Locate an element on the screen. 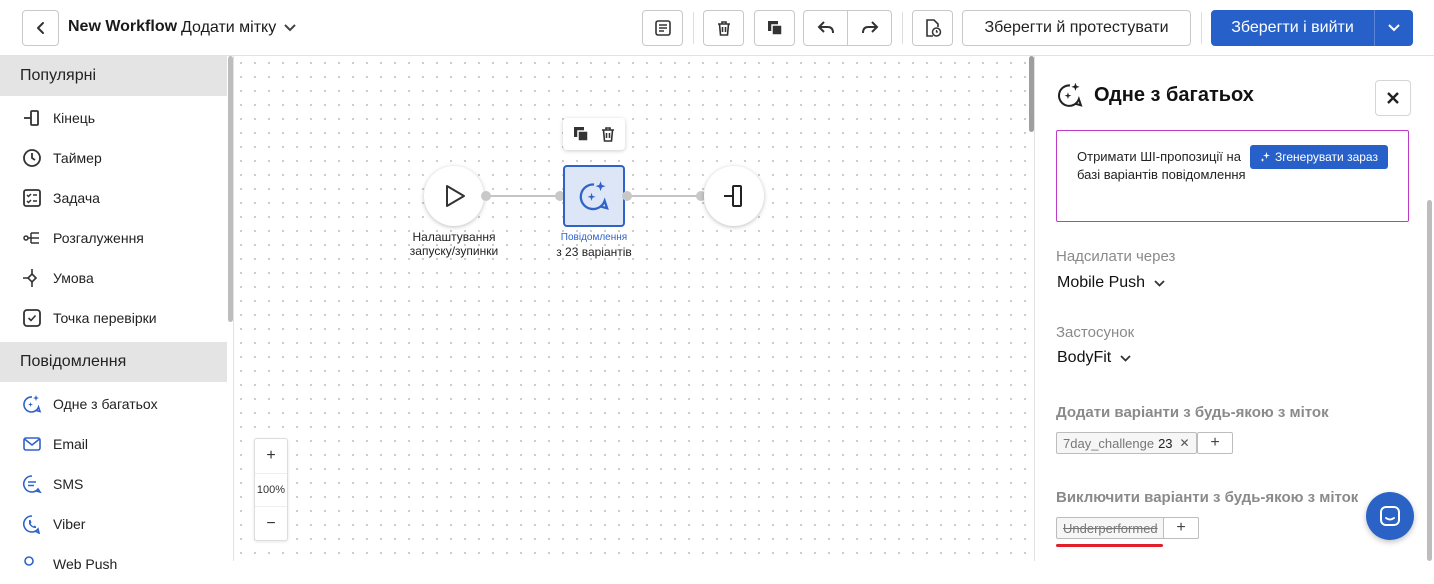 The height and width of the screenshot is (584, 1434). save-and-exit-button: Зберегти і вийти is located at coordinates (1292, 28).